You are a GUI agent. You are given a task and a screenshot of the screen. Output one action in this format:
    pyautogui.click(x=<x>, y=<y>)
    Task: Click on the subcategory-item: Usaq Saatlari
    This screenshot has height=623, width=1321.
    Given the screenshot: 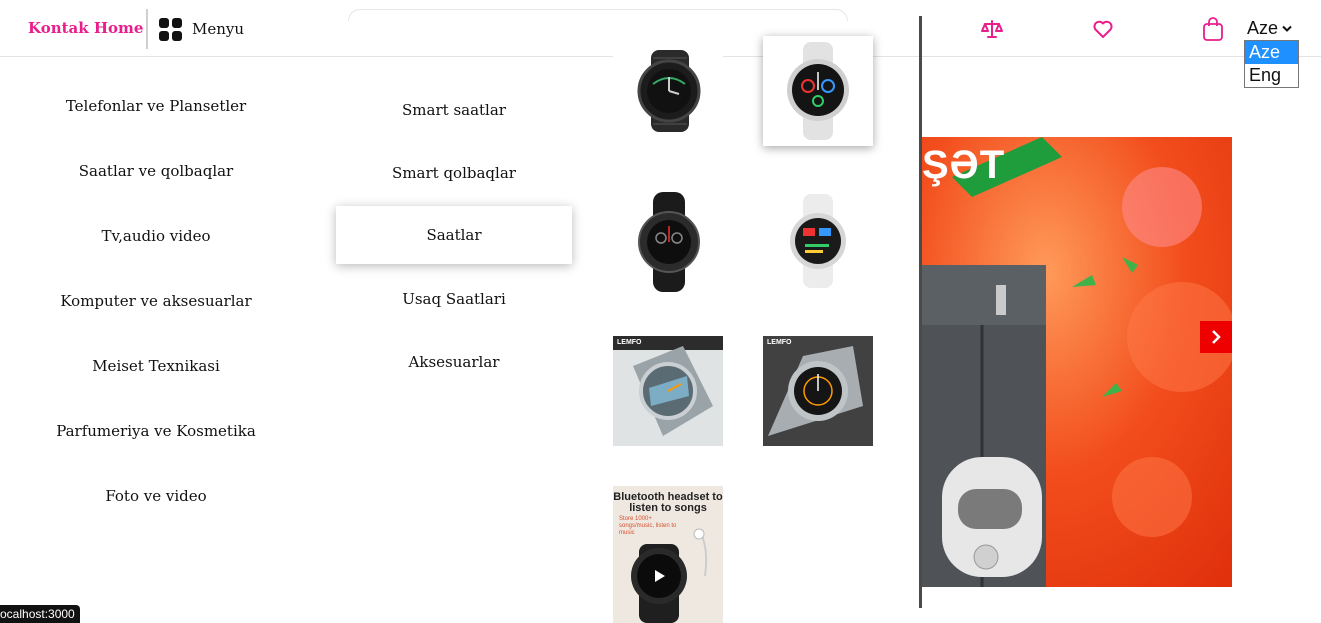 What is the action you would take?
    pyautogui.click(x=454, y=298)
    